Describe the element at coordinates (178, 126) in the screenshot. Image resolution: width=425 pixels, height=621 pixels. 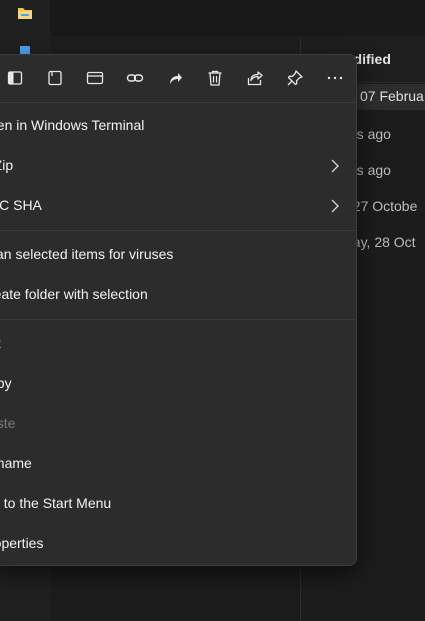
I see `menu-item-open-in-terminal: pen in Windows Terminal` at that location.